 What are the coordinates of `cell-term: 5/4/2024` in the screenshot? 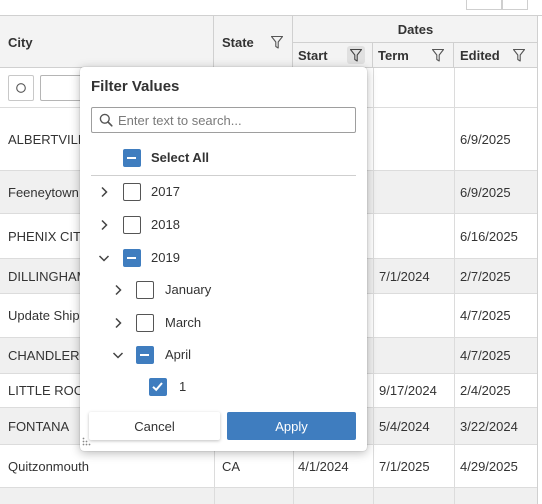 It's located at (404, 426).